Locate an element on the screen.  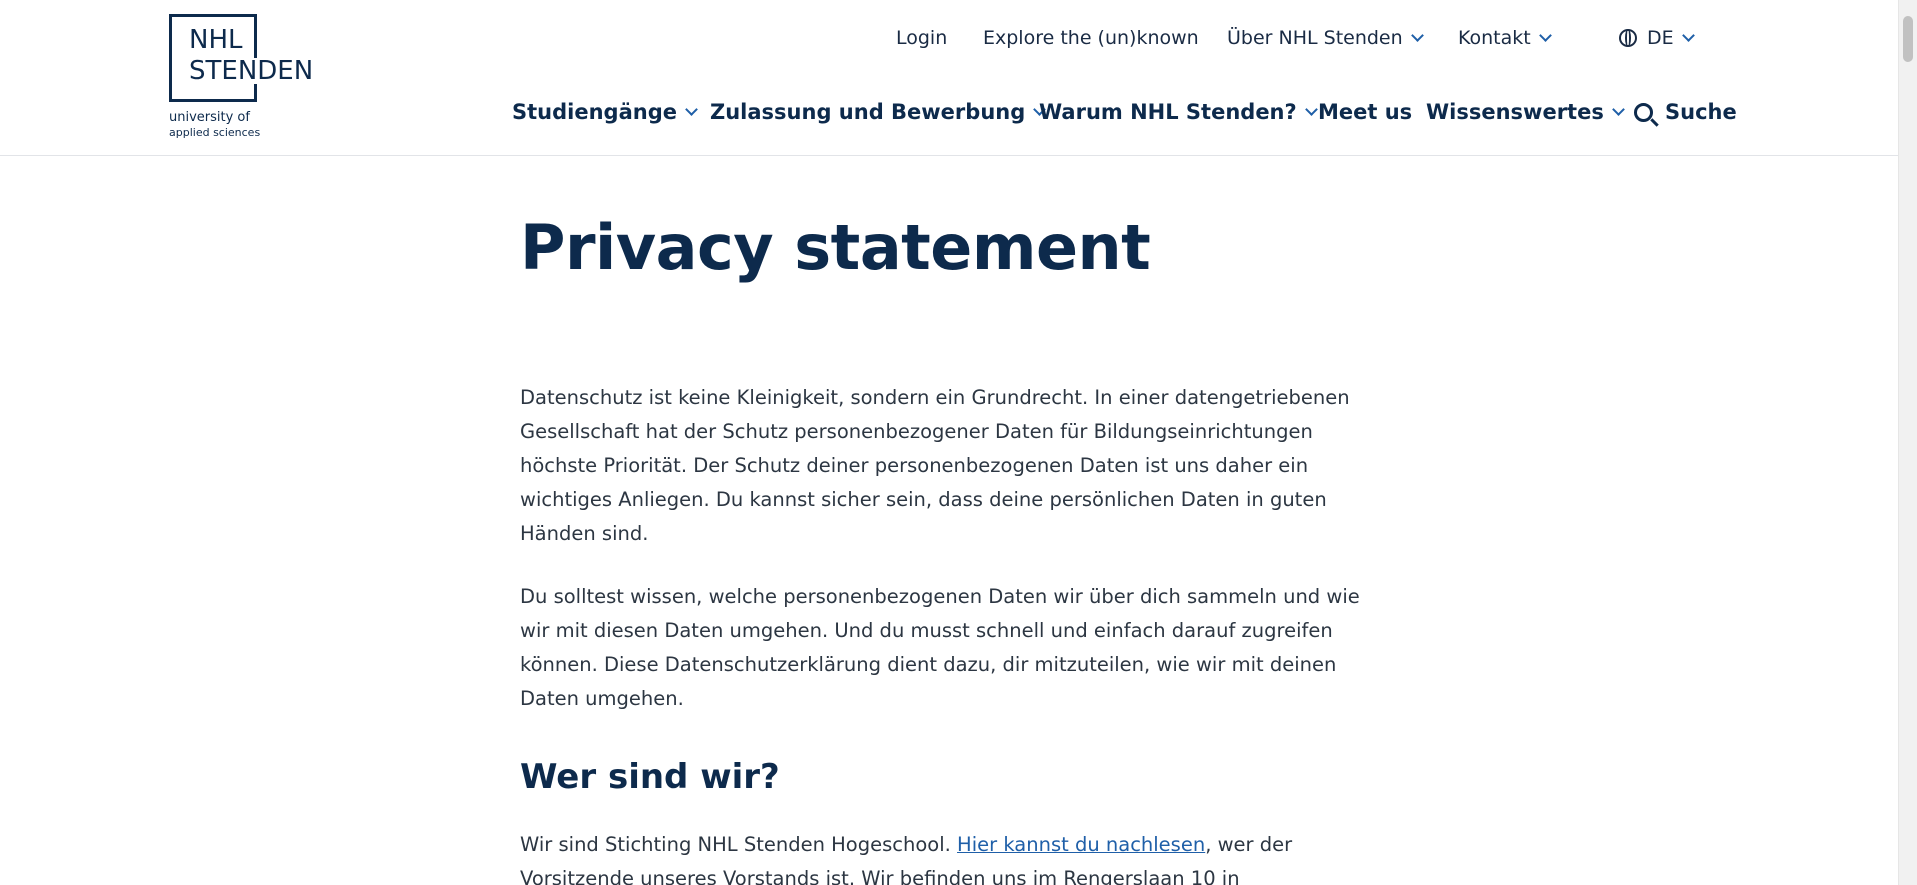
logo-text-nhl: NHL is located at coordinates (216, 40).